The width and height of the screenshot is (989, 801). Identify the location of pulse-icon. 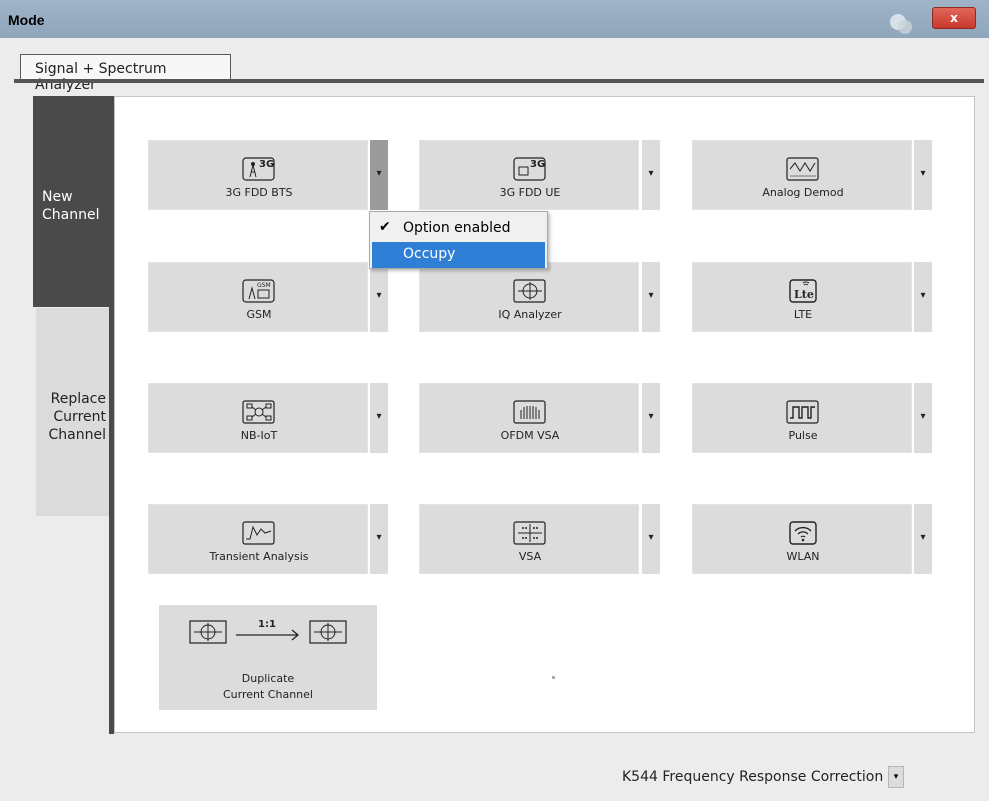
(802, 412).